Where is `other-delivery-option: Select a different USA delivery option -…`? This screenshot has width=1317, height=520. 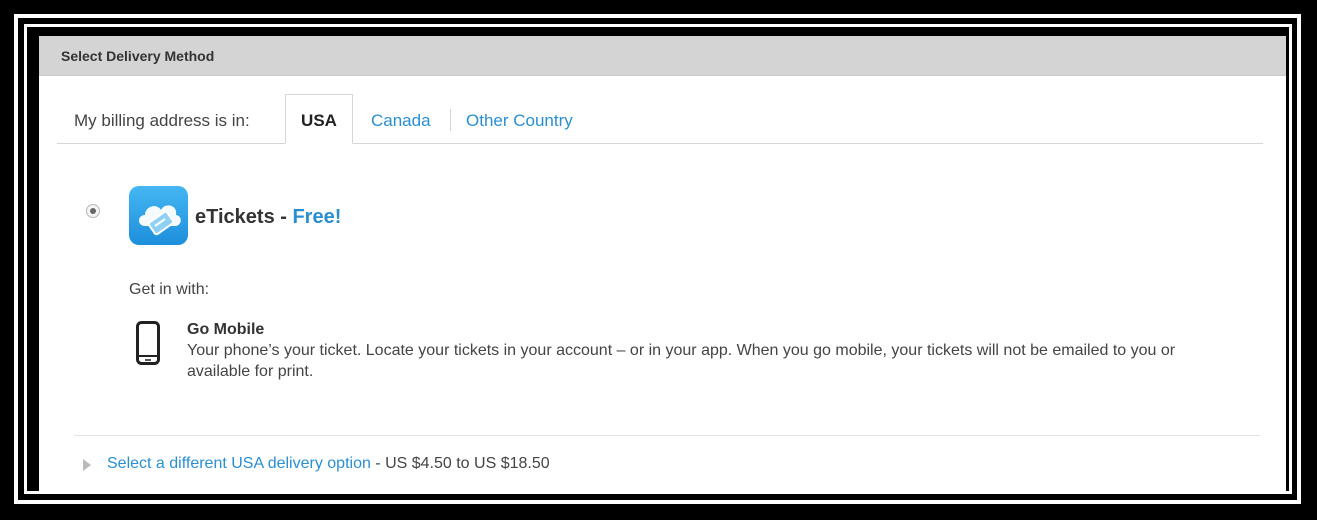 other-delivery-option: Select a different USA delivery option -… is located at coordinates (328, 464).